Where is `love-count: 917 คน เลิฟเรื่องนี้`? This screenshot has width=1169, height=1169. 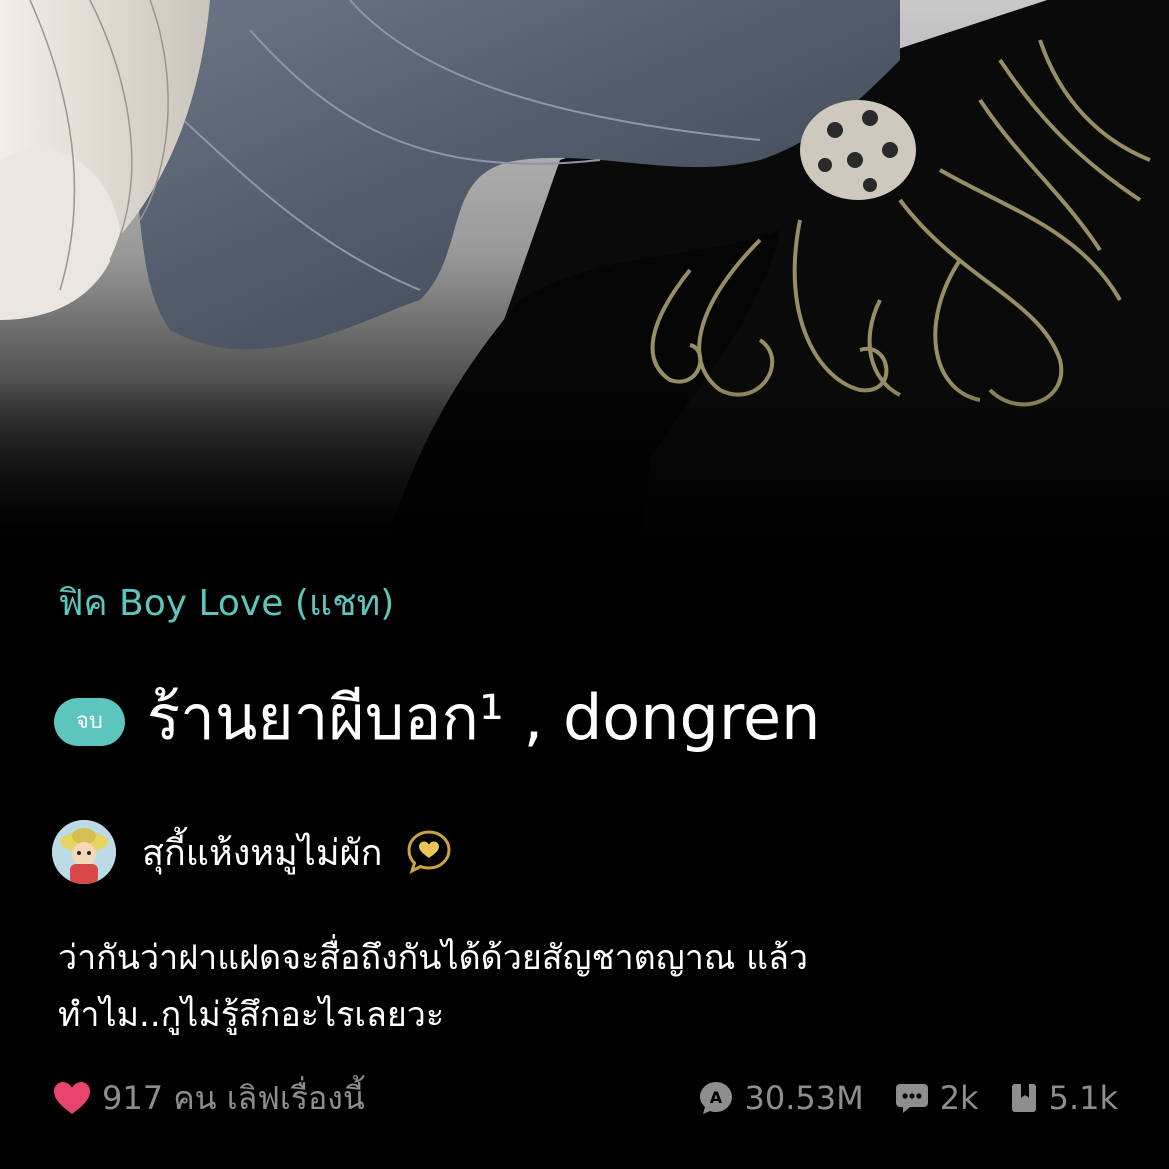 love-count: 917 คน เลิฟเรื่องนี้ is located at coordinates (208, 1098).